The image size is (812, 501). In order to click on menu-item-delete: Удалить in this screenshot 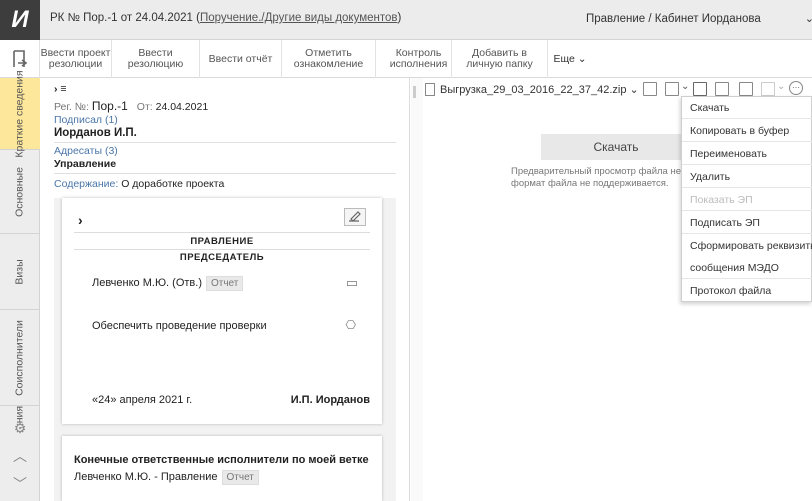, I will do `click(747, 177)`.